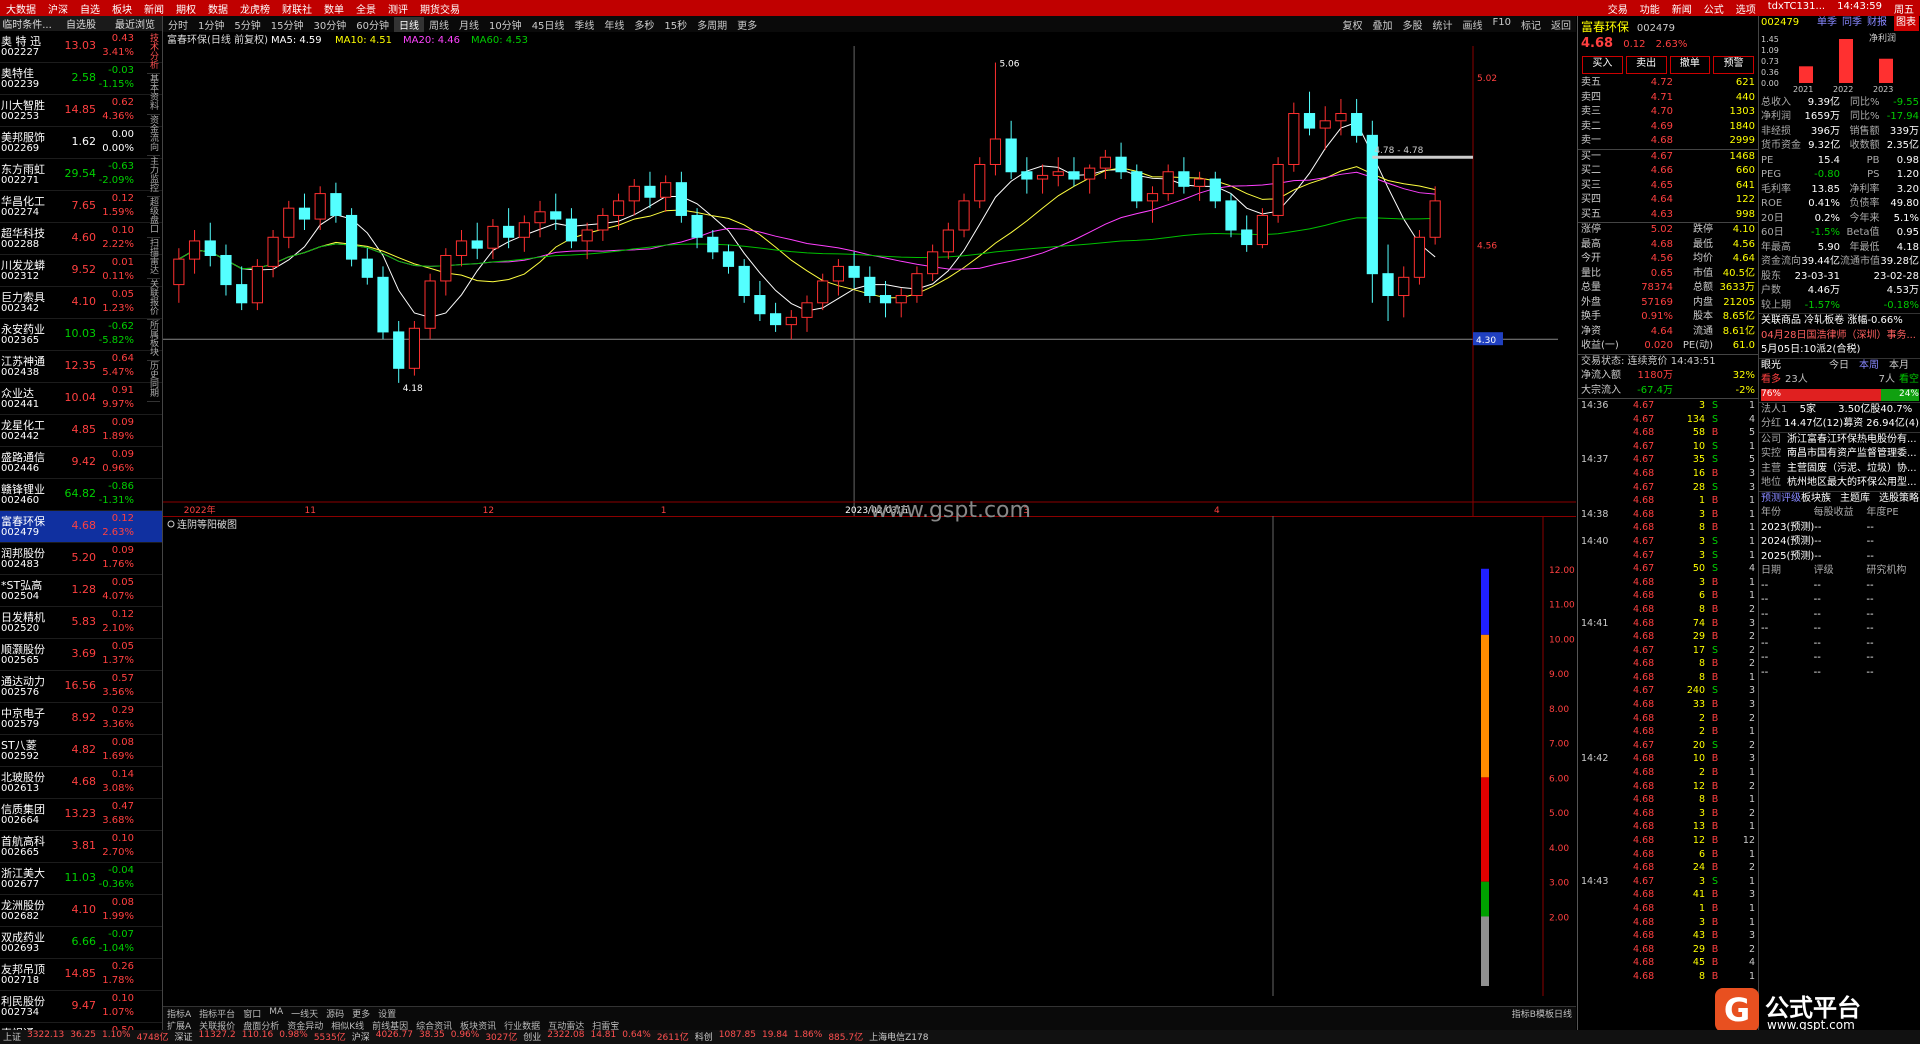 This screenshot has width=1920, height=1044. What do you see at coordinates (81, 207) in the screenshot?
I see `watchlist-row: 华昌化工 002274 7.65 0.12 1.59%` at bounding box center [81, 207].